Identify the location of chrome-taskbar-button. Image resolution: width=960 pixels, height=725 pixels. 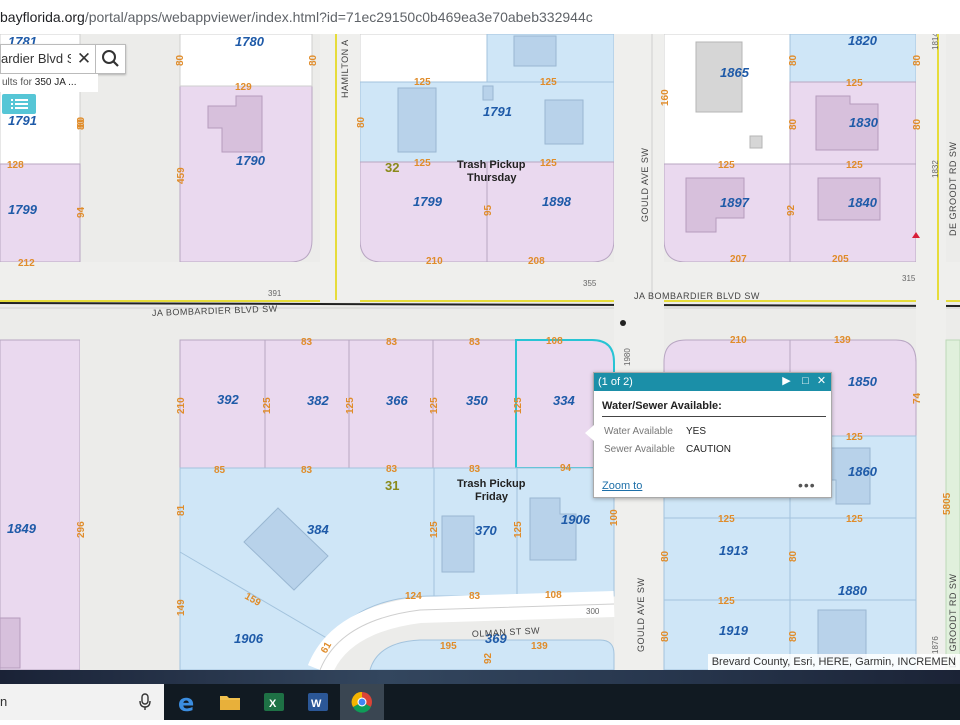
(362, 702).